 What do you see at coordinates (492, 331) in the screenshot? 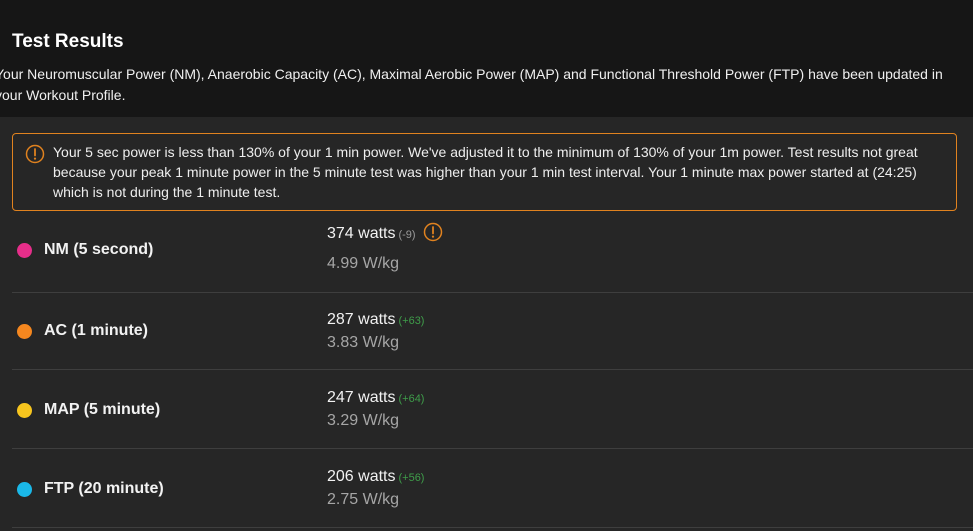
I see `result-row-ac: AC (1 minute) 287 watts (+63) 3.83 W/kg` at bounding box center [492, 331].